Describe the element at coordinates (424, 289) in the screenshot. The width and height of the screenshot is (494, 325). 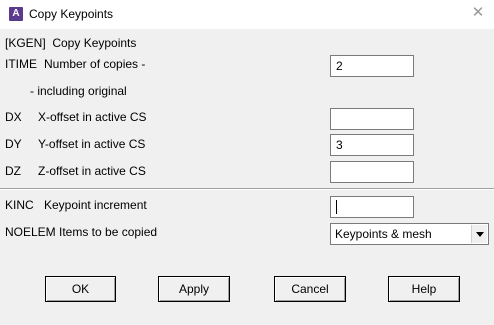
I see `help-button: Help` at that location.